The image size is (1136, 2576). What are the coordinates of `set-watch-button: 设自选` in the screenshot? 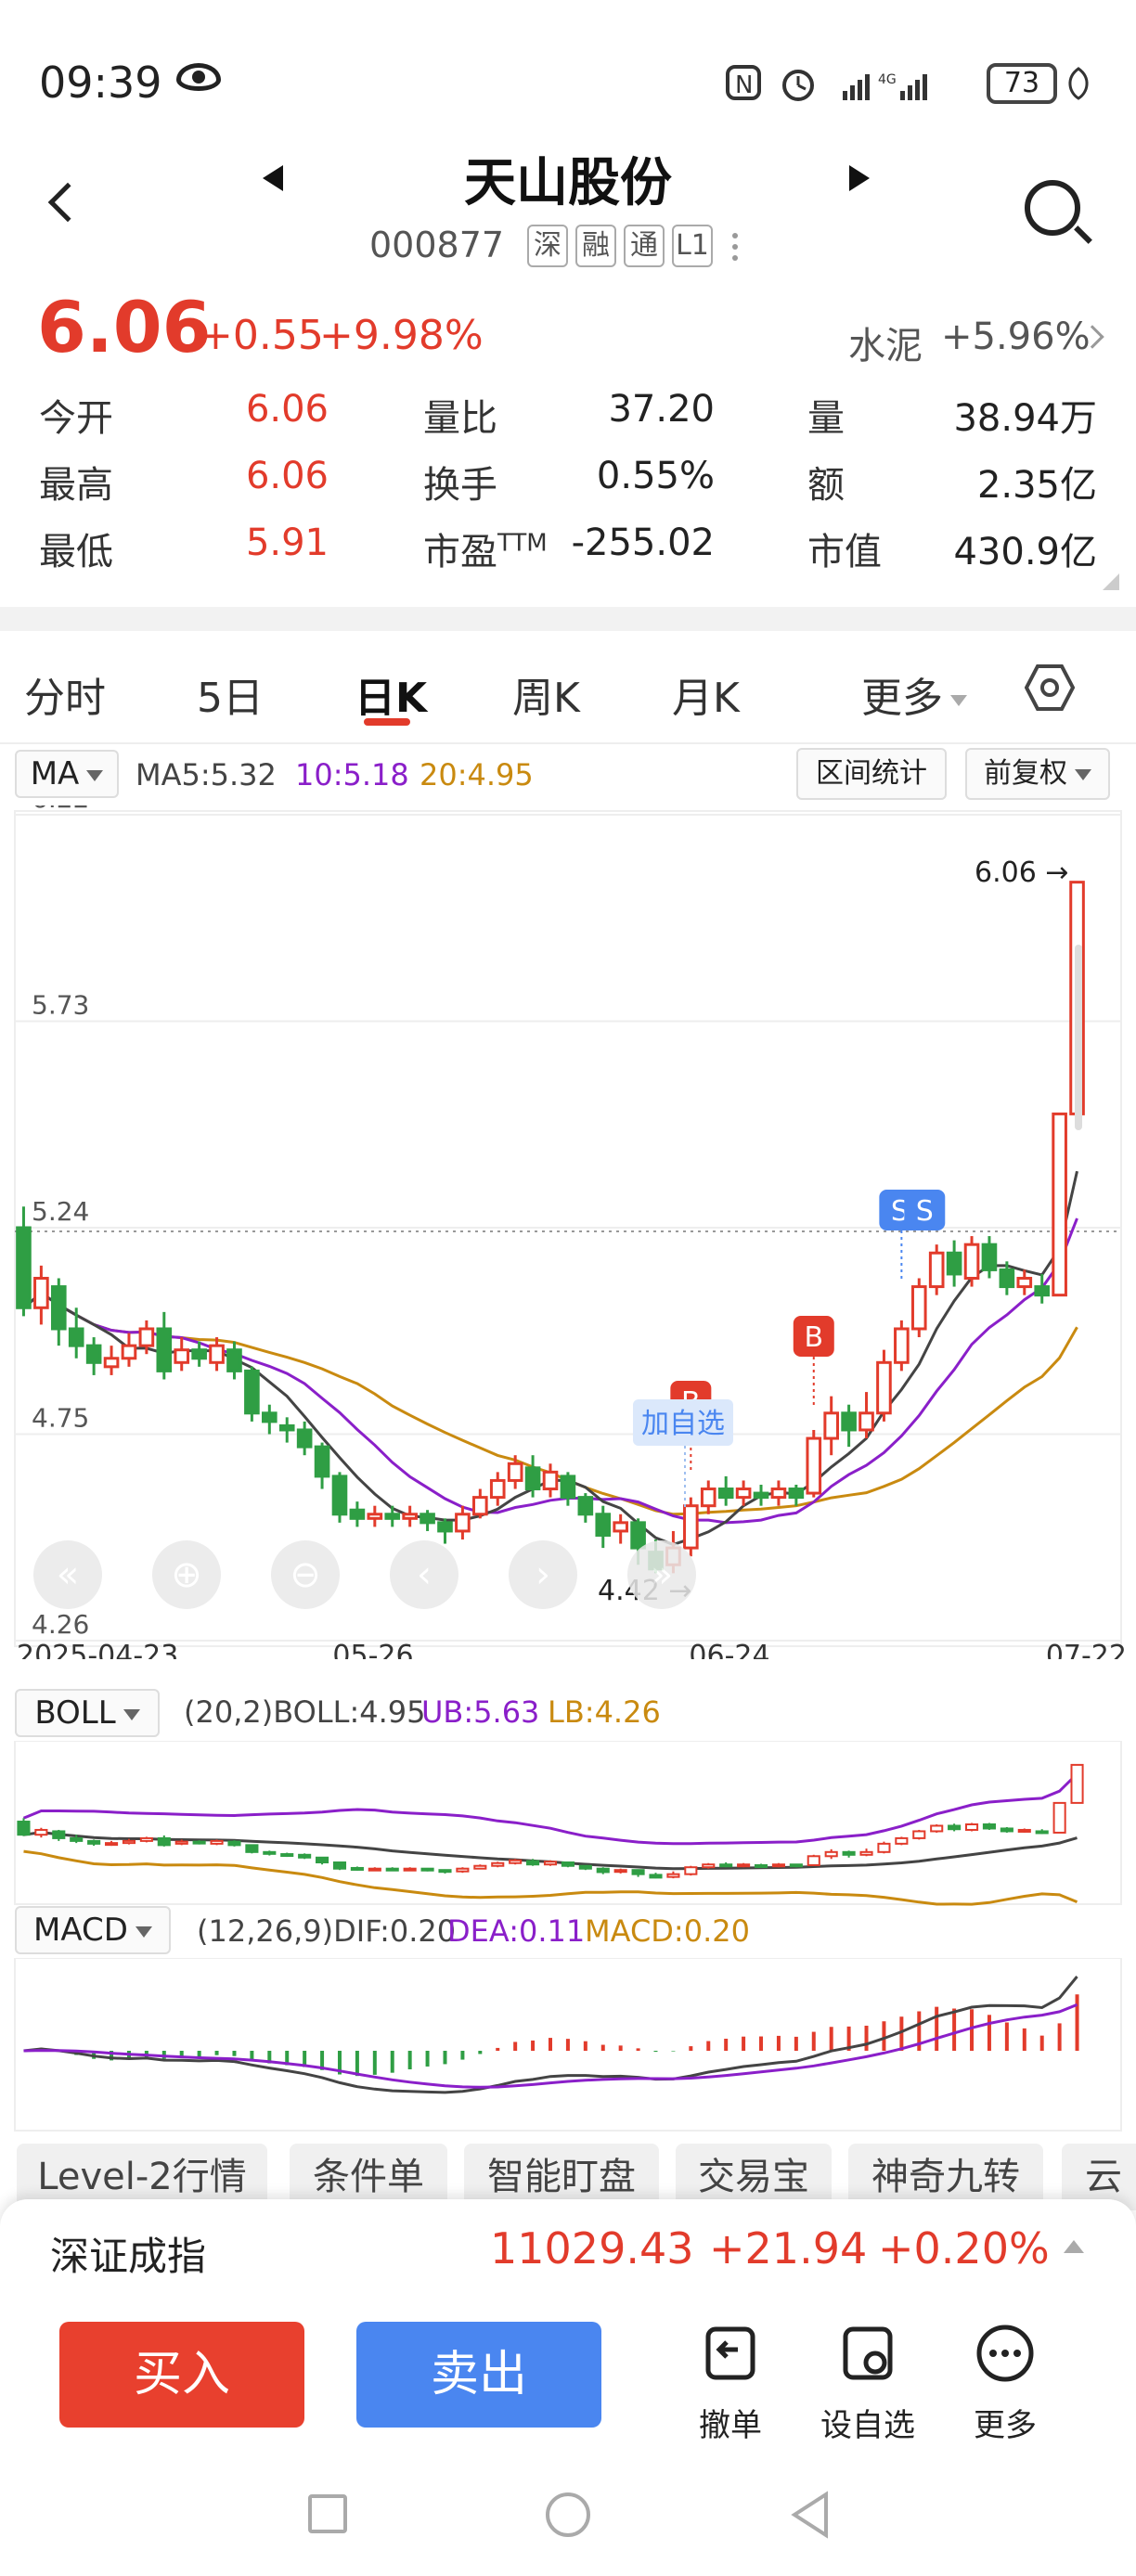 It's located at (868, 2384).